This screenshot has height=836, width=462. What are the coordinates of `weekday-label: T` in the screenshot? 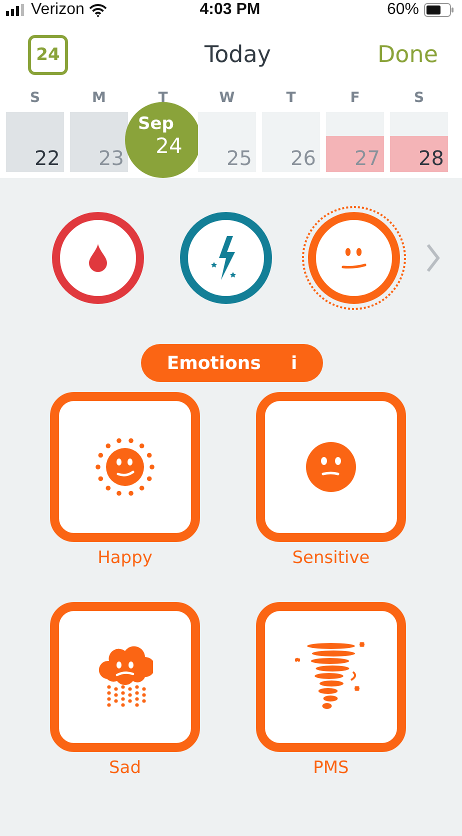 It's located at (291, 98).